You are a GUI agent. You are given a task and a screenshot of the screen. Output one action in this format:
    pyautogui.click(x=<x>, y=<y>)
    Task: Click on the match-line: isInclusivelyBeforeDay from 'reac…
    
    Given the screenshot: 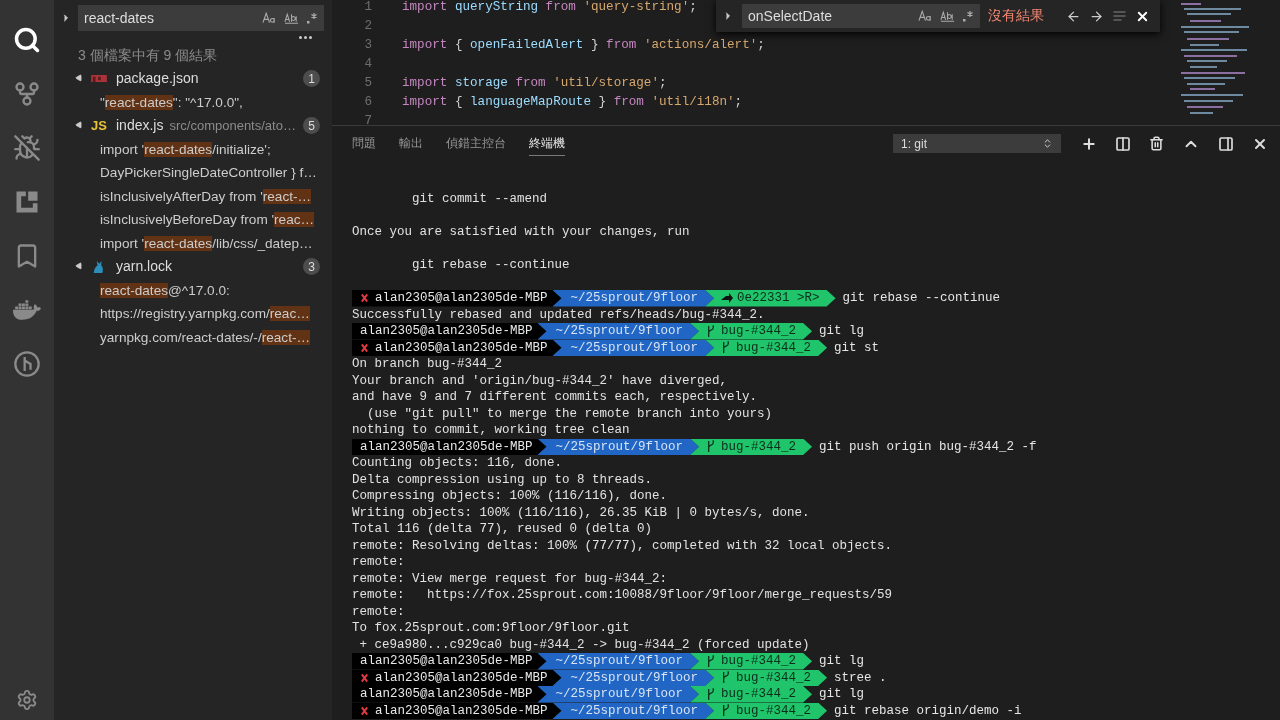 What is the action you would take?
    pyautogui.click(x=184, y=220)
    